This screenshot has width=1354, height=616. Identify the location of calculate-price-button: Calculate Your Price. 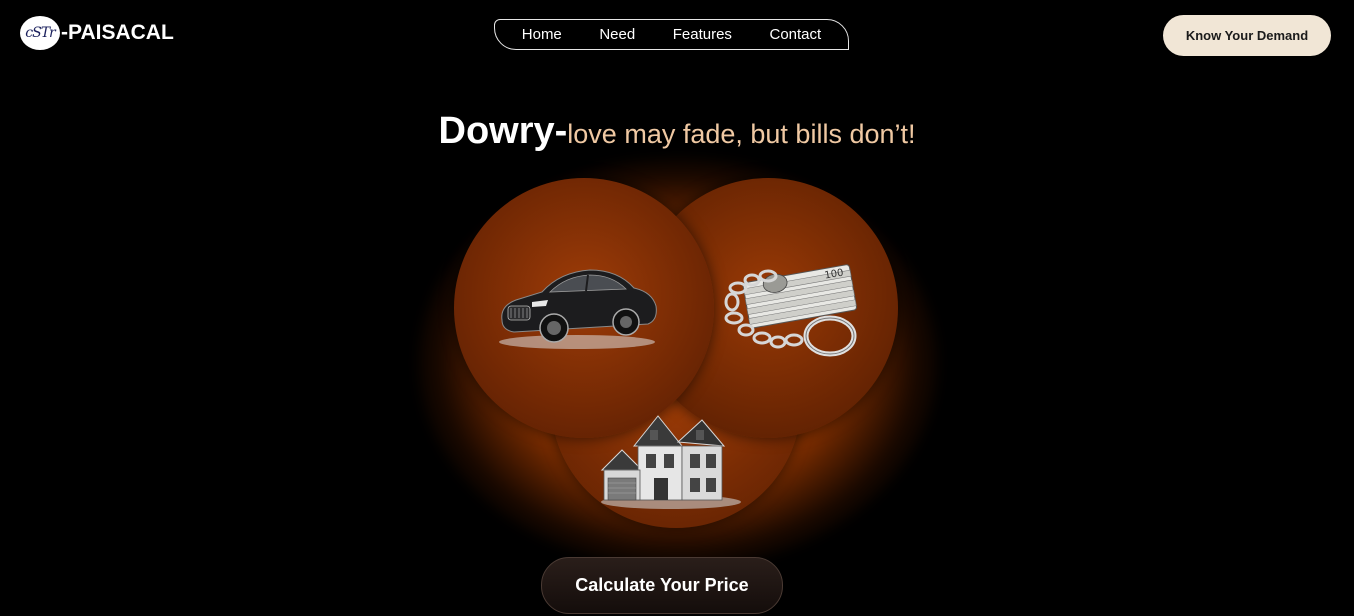
(662, 585).